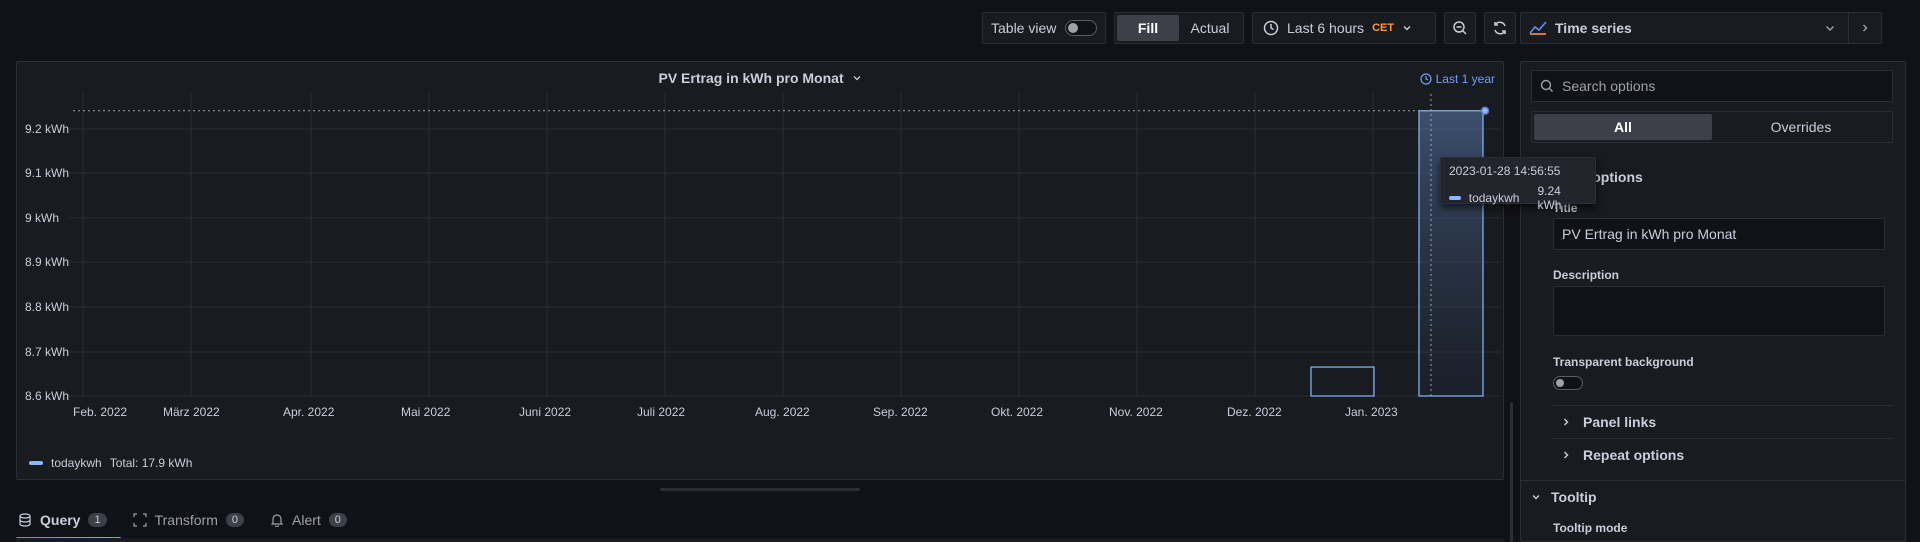  I want to click on timezone-badge: CET, so click(1383, 28).